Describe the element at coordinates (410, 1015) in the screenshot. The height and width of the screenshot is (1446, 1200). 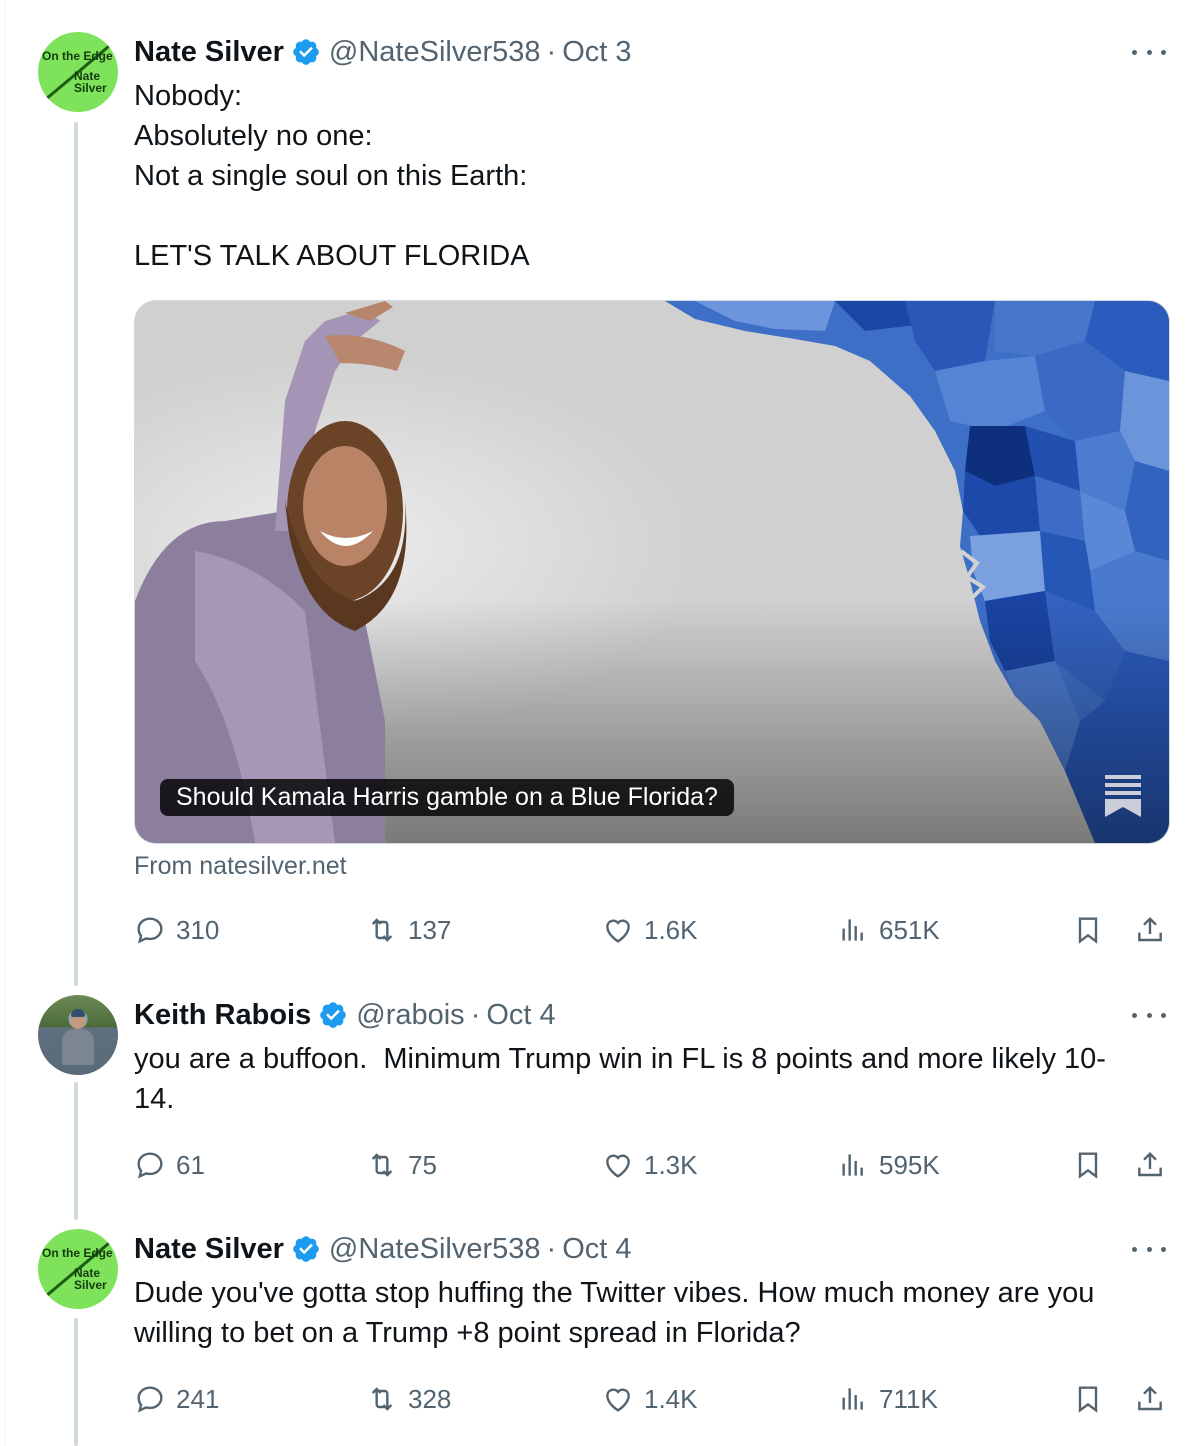
I see `author-handle: @rabois` at that location.